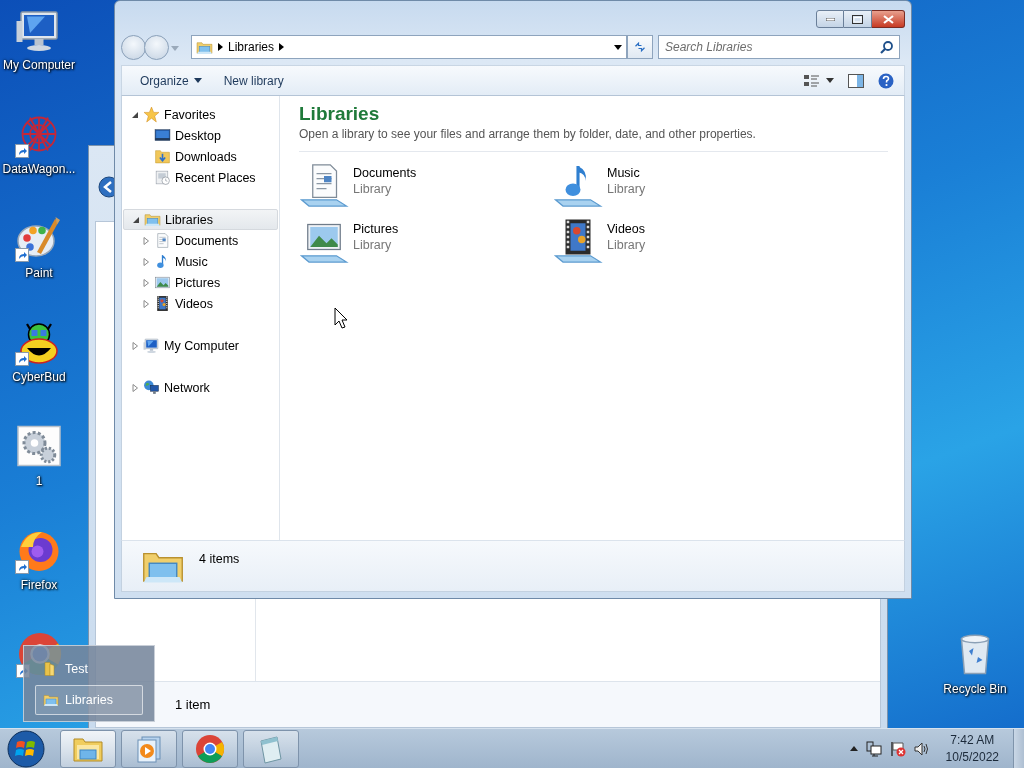  What do you see at coordinates (680, 242) in the screenshot?
I see `library-item: Videos Library` at bounding box center [680, 242].